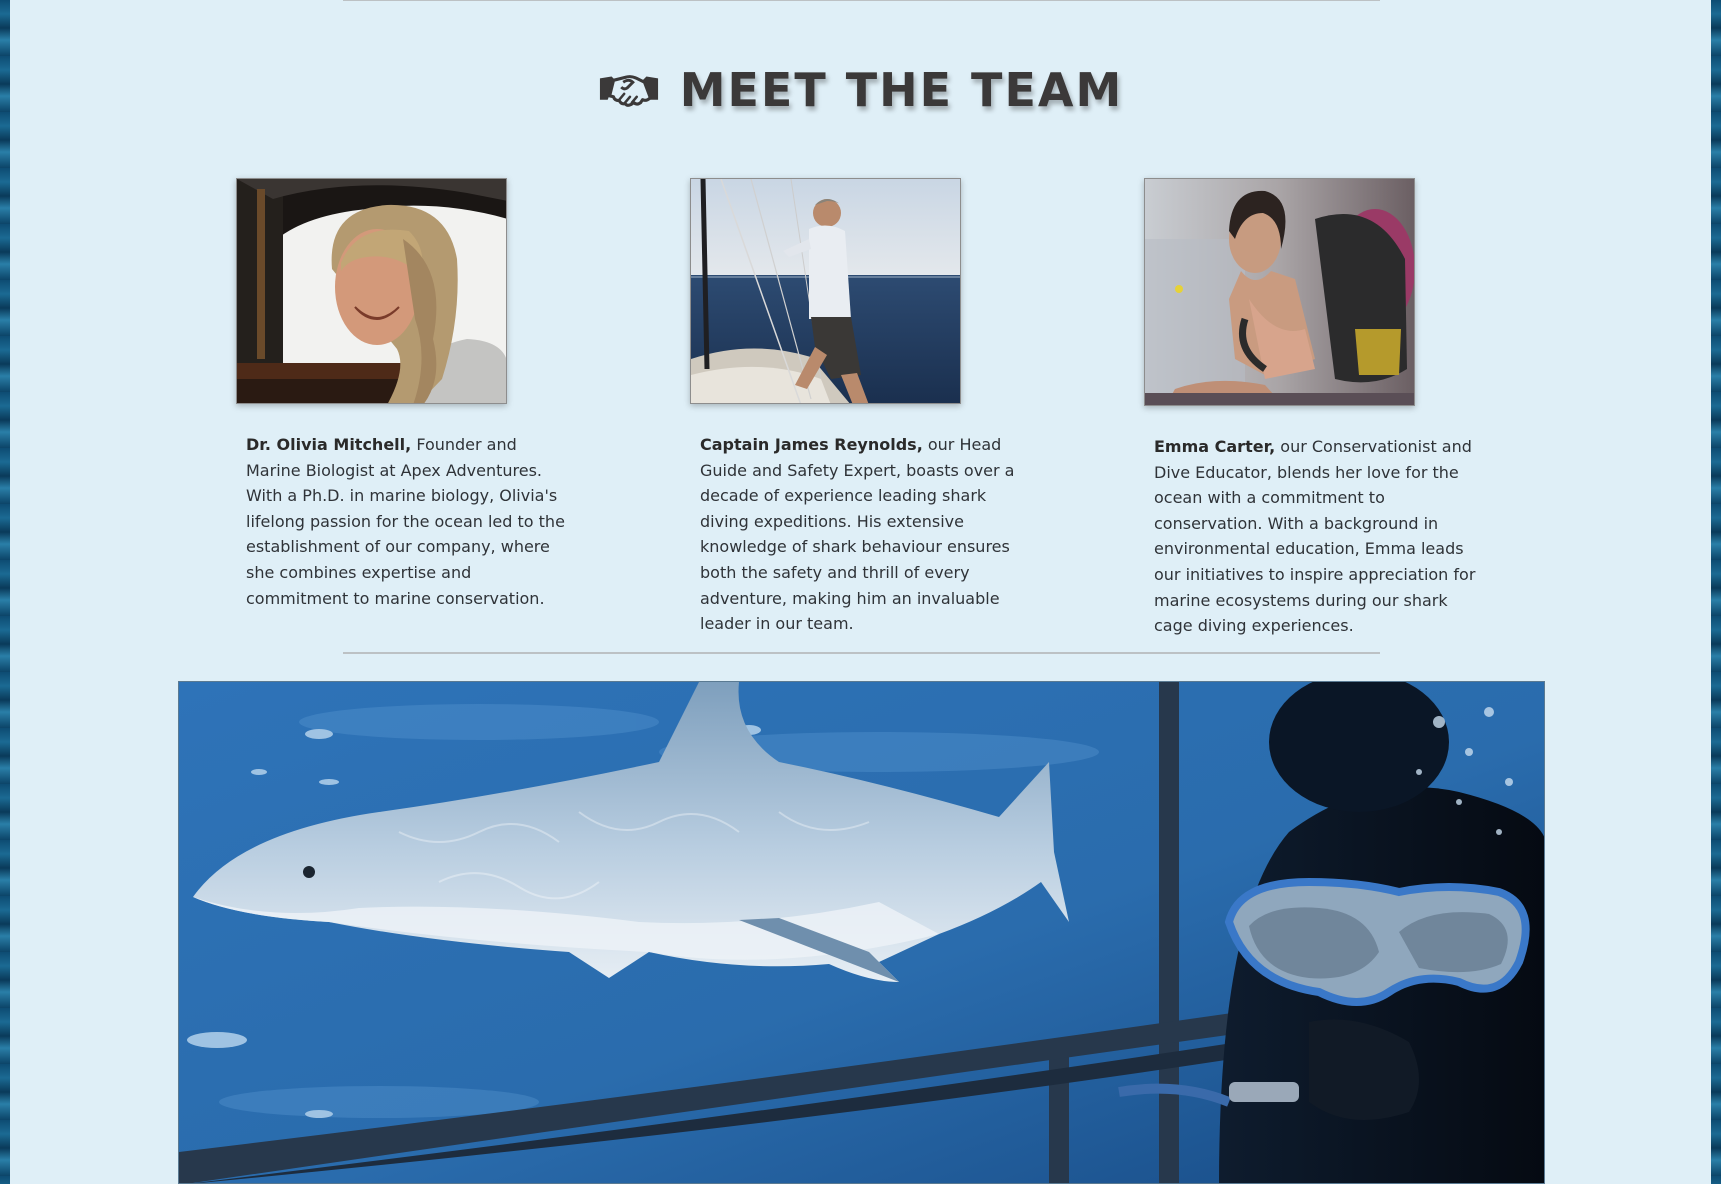  What do you see at coordinates (371, 291) in the screenshot?
I see `team-photo-olivia-mitchell` at bounding box center [371, 291].